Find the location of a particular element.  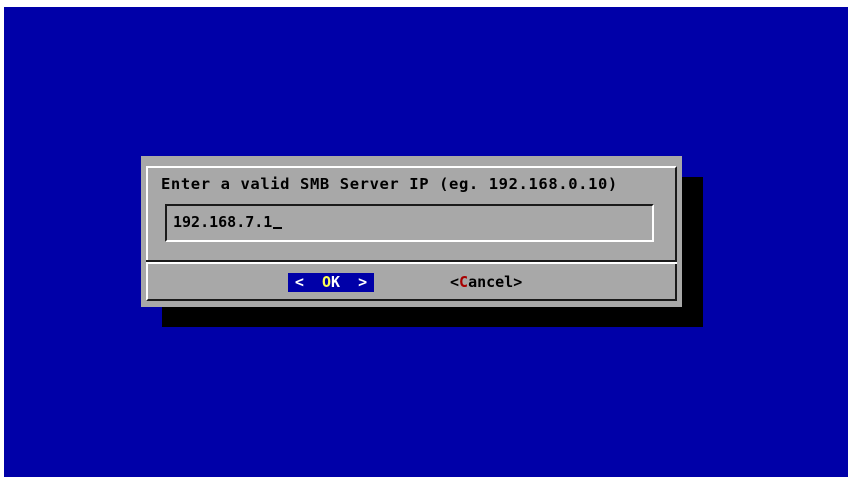

ok-right-bracket: > is located at coordinates (363, 282).